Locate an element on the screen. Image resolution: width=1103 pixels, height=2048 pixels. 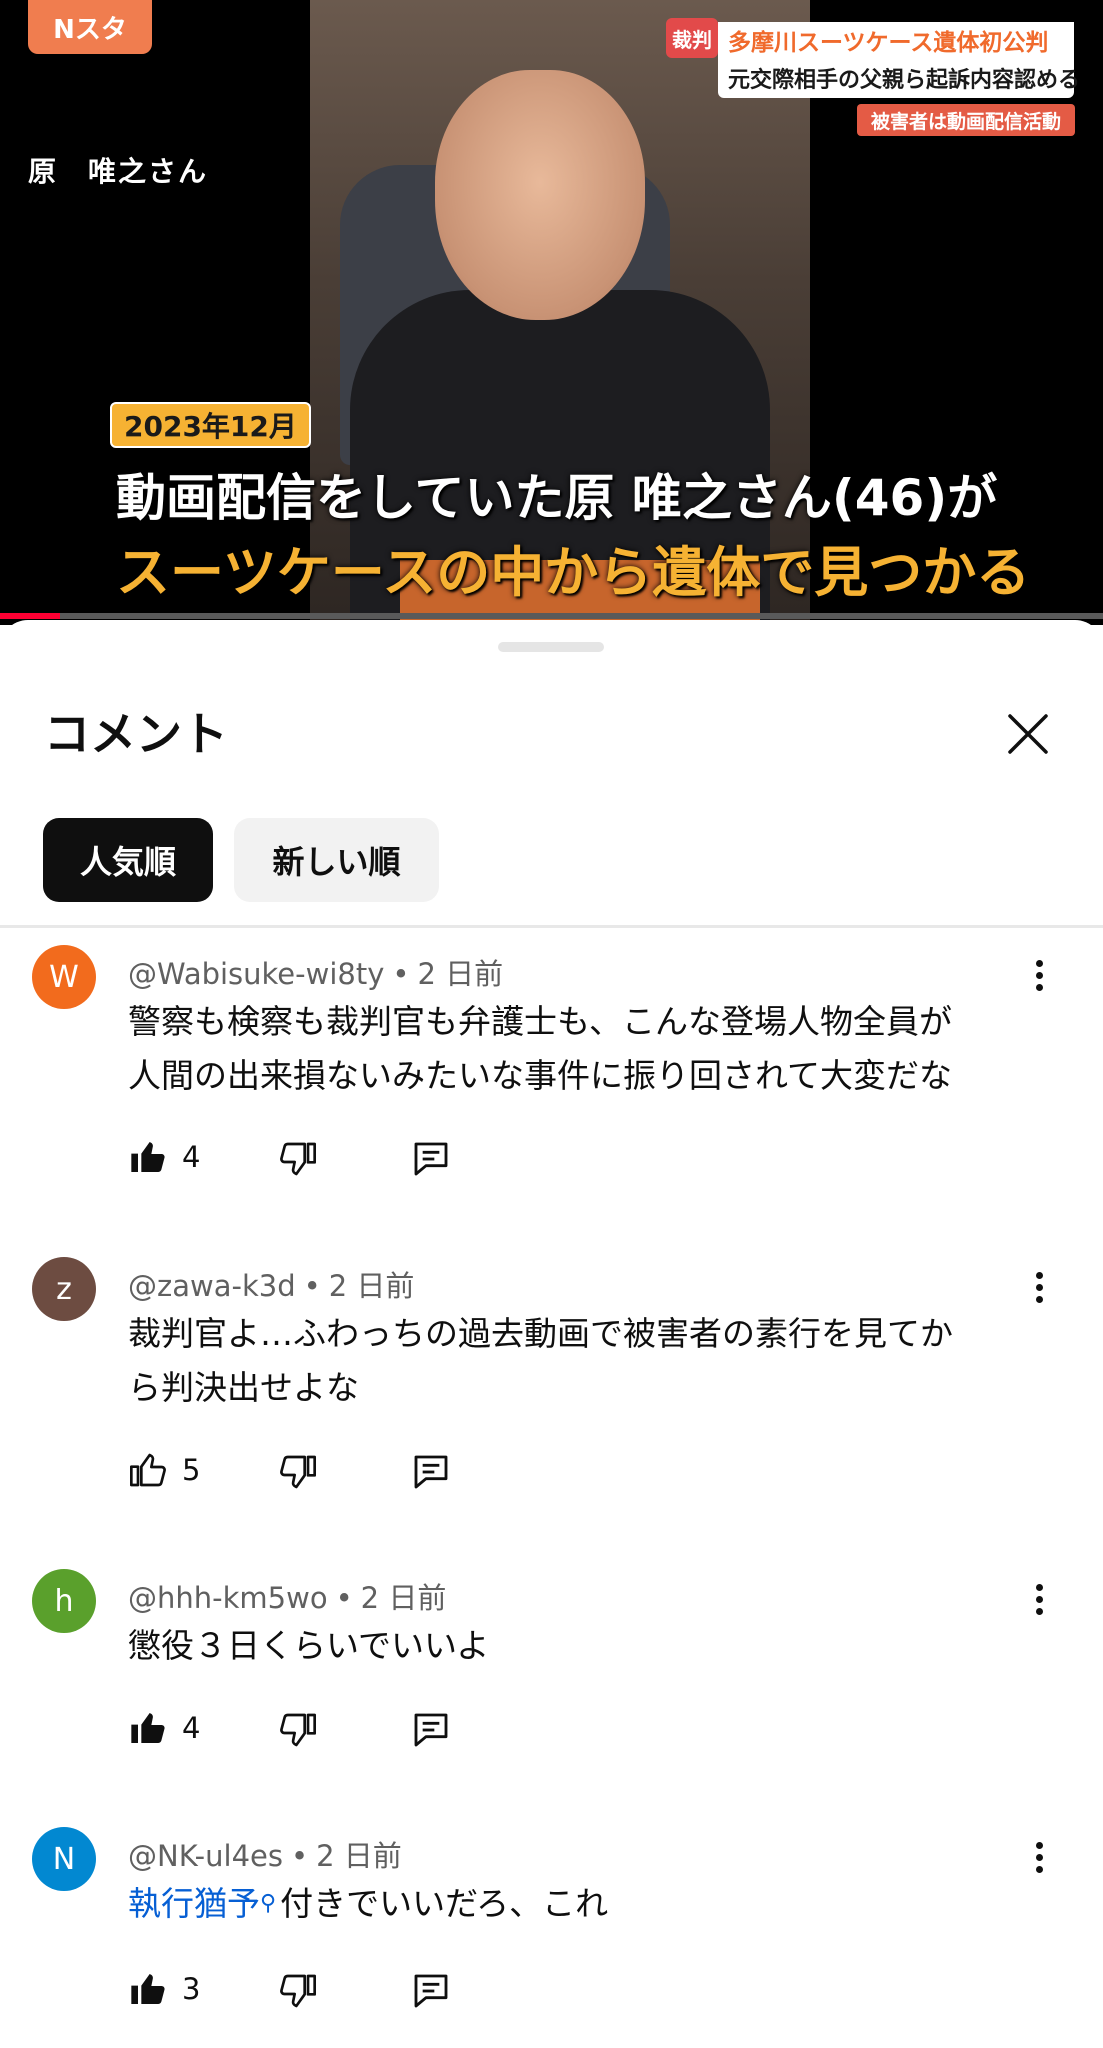
comment-author: @hhh-km5wo is located at coordinates (228, 1598).